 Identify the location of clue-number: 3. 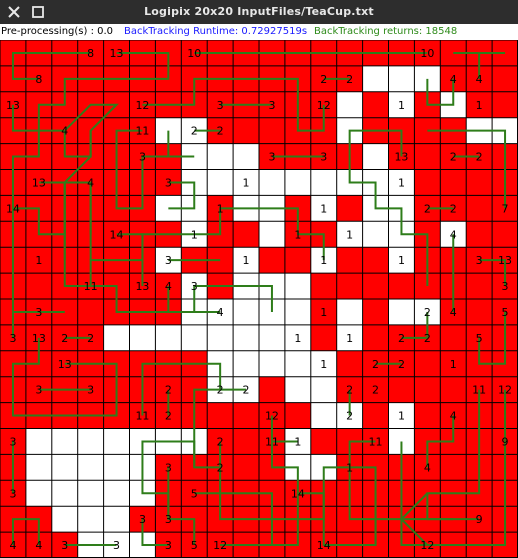
(168, 467).